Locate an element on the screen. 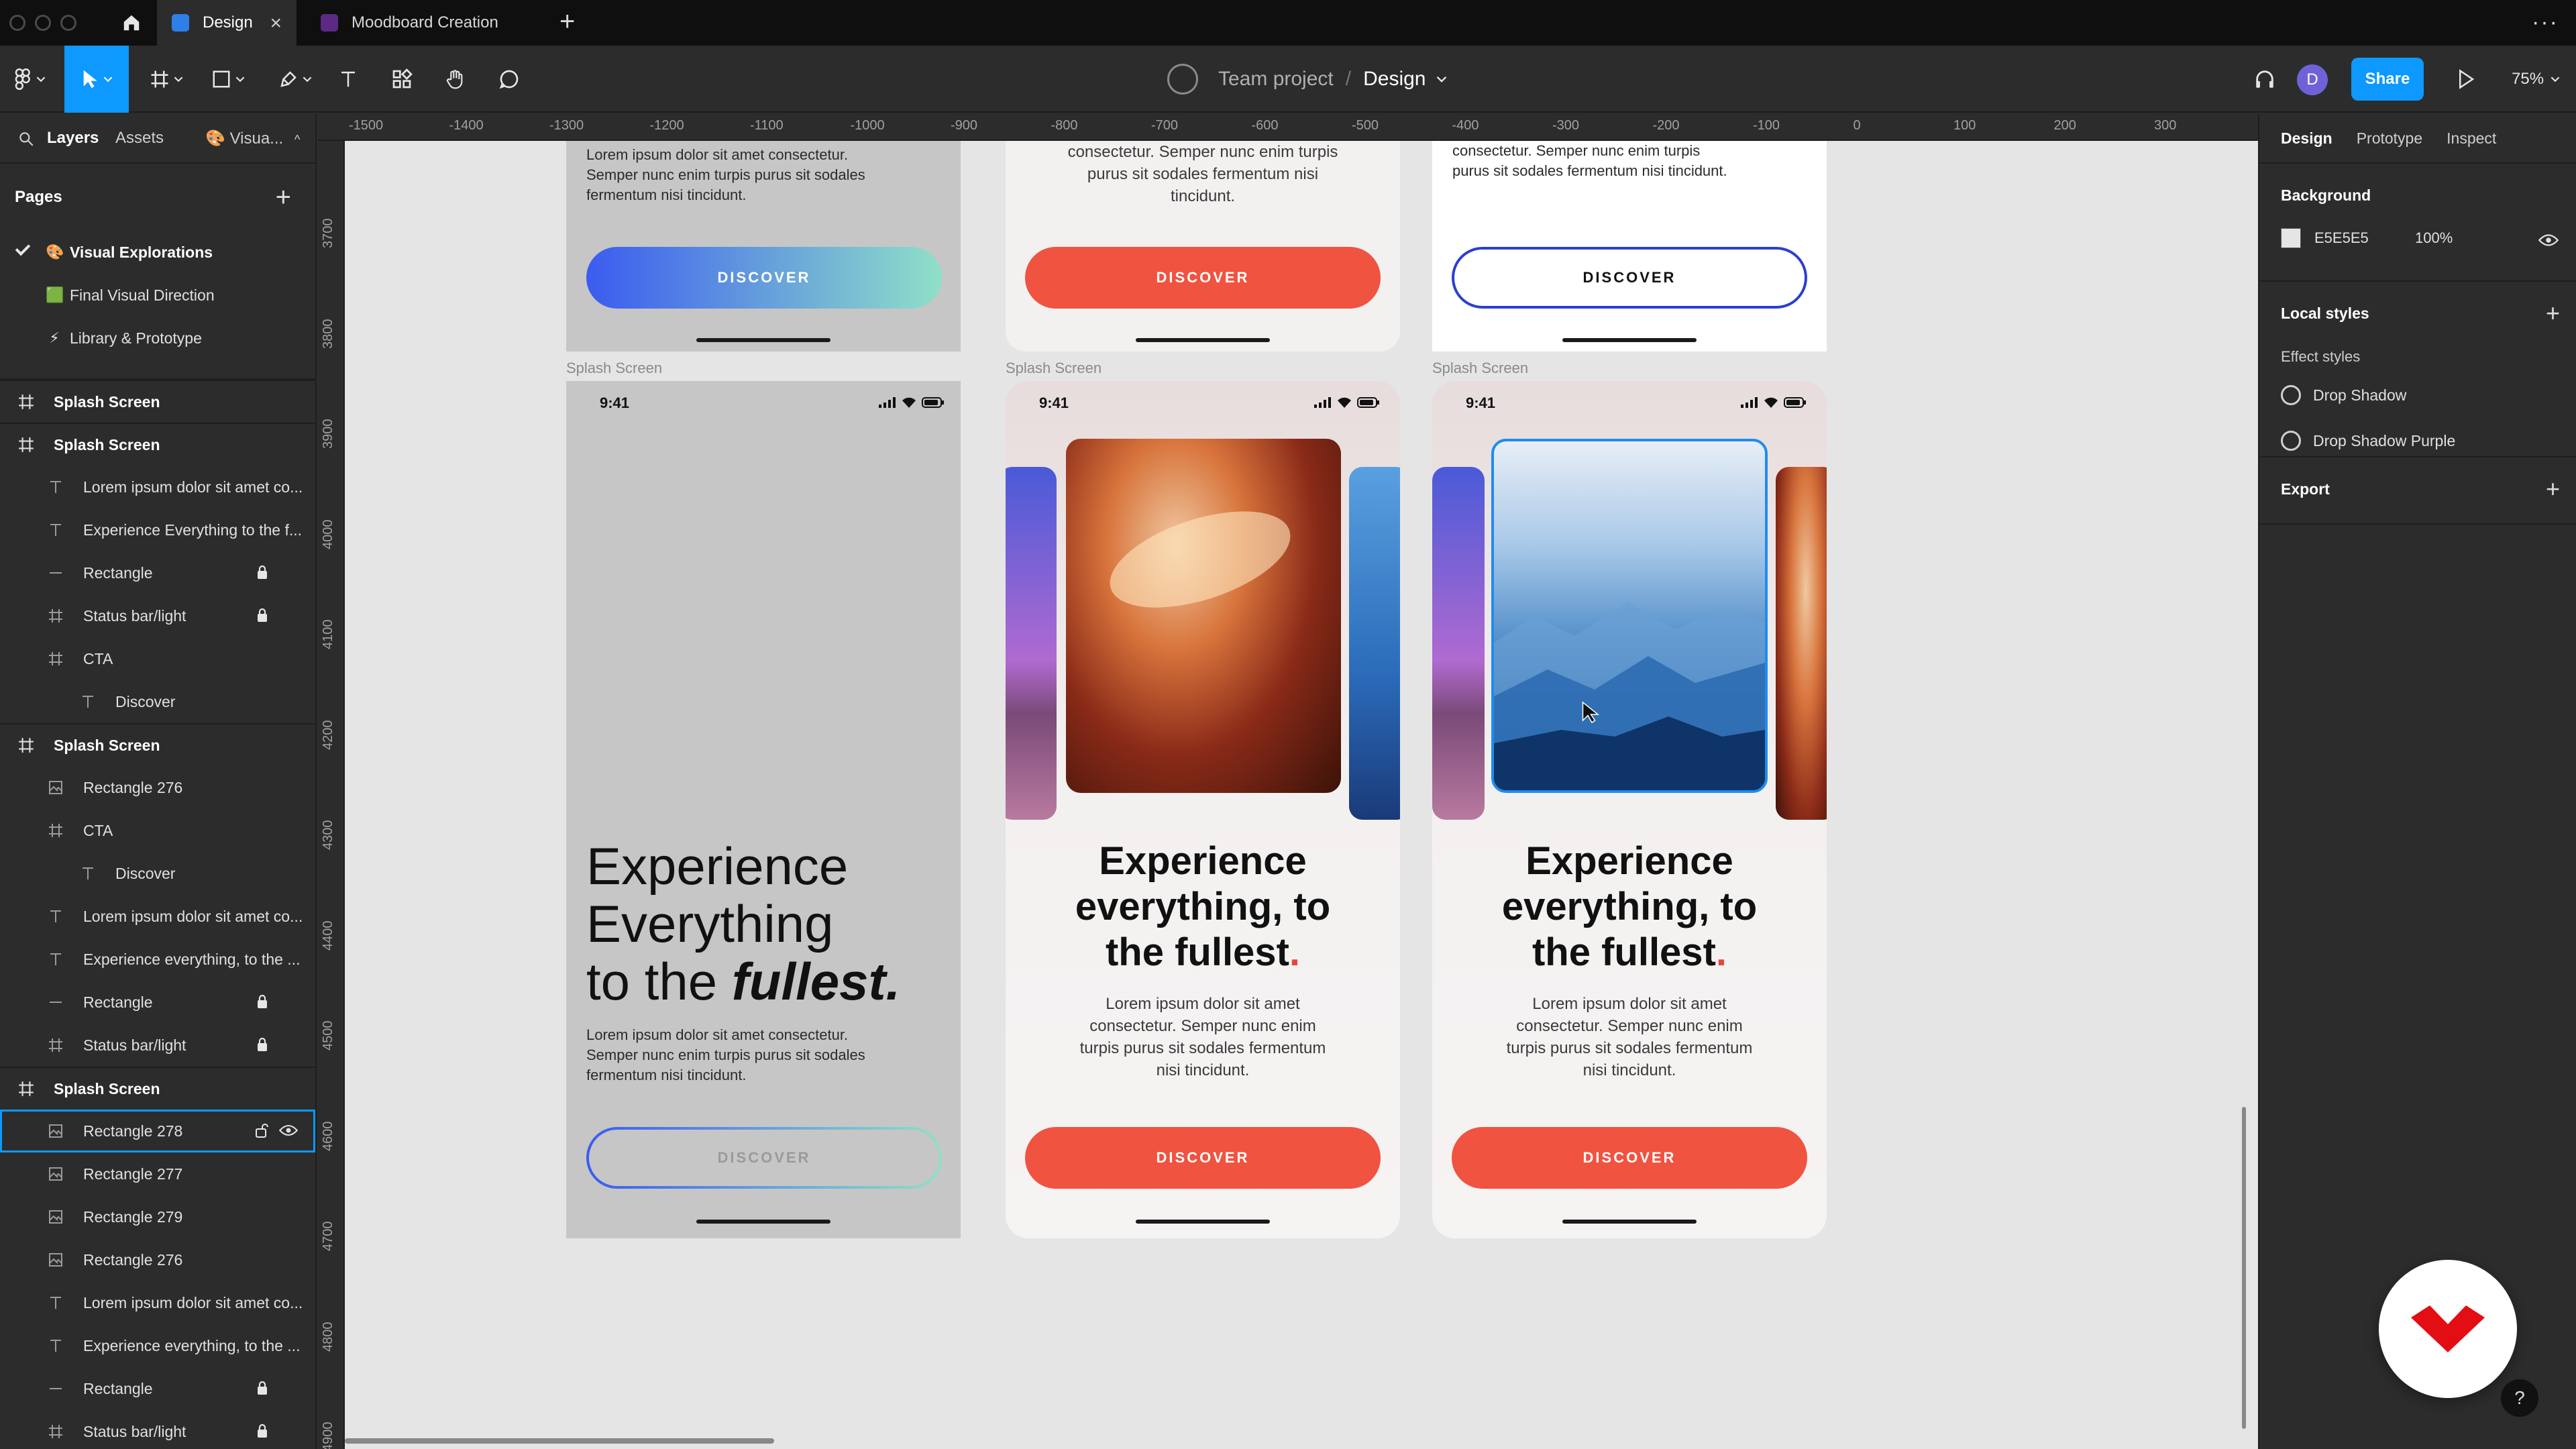 This screenshot has height=1449, width=2576. project-name: Team project is located at coordinates (1276, 79).